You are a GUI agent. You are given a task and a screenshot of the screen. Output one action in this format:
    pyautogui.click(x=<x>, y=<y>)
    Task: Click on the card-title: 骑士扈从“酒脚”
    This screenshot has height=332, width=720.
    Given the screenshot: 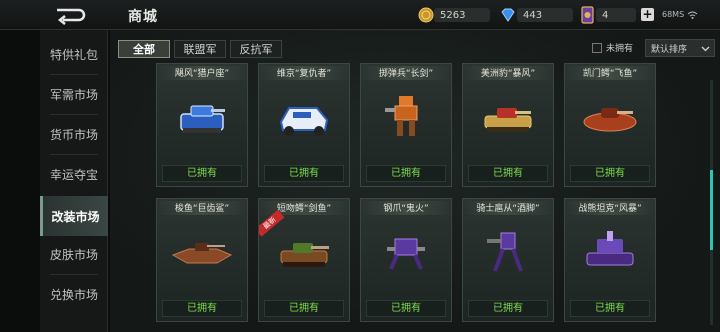 What is the action you would take?
    pyautogui.click(x=508, y=208)
    